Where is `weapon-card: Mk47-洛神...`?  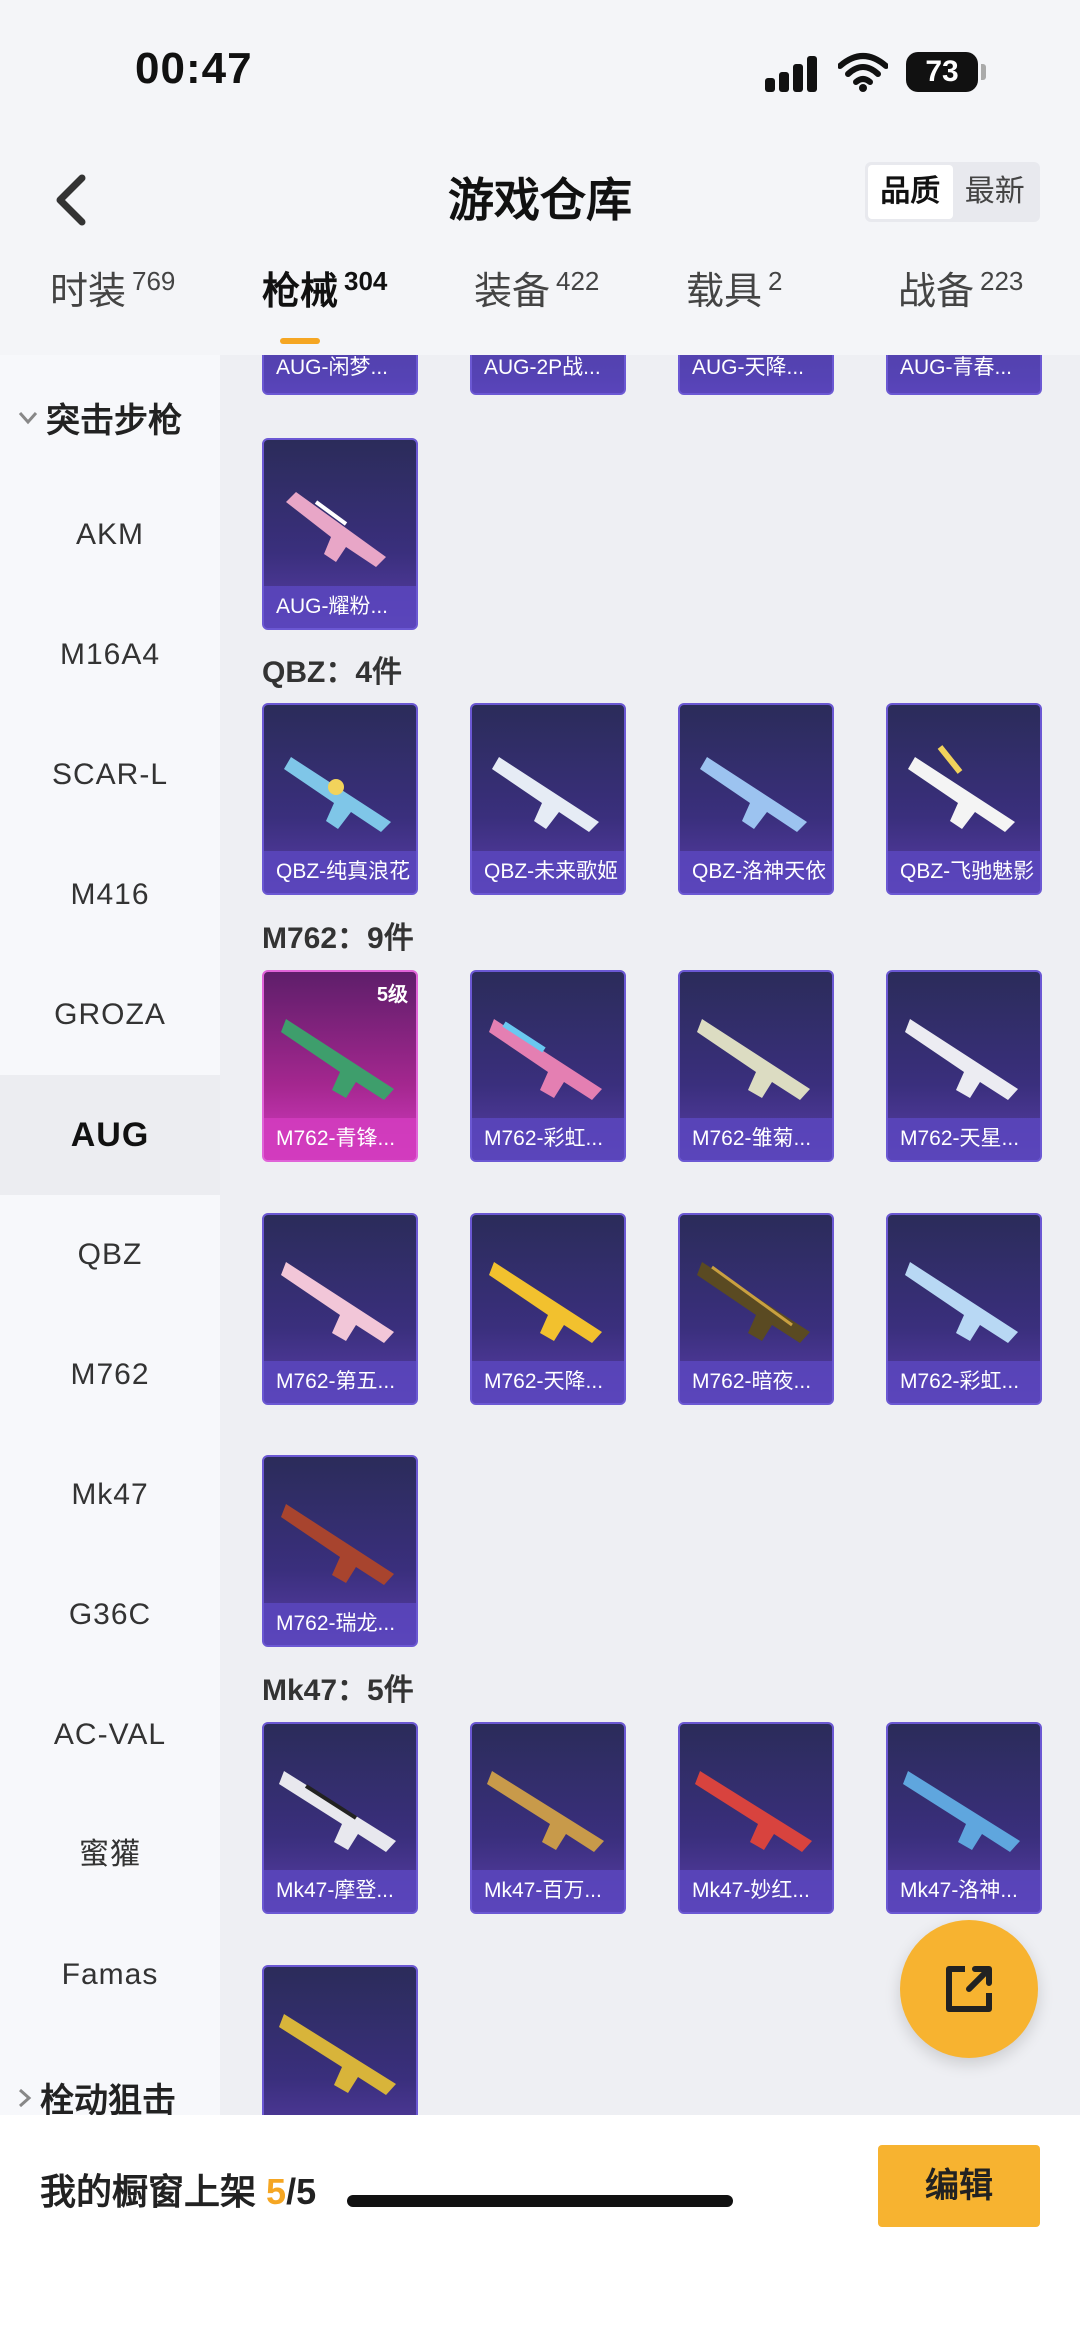 weapon-card: Mk47-洛神... is located at coordinates (964, 1818).